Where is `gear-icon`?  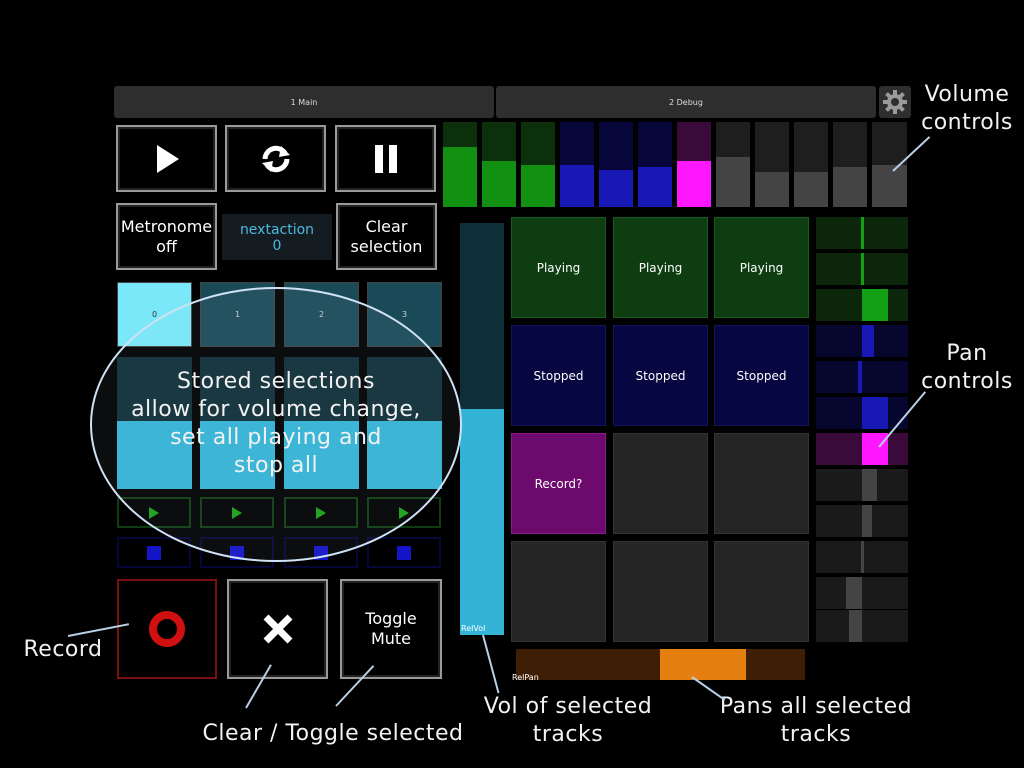 gear-icon is located at coordinates (895, 102).